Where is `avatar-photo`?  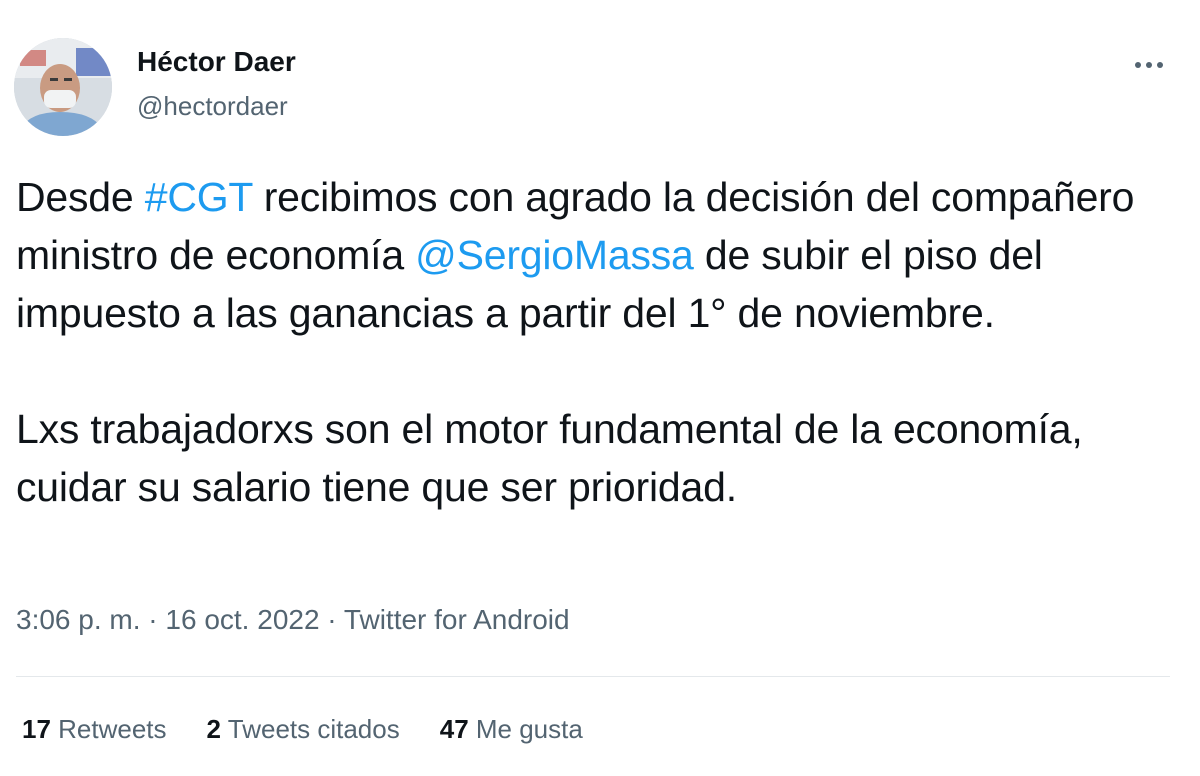 avatar-photo is located at coordinates (63, 87).